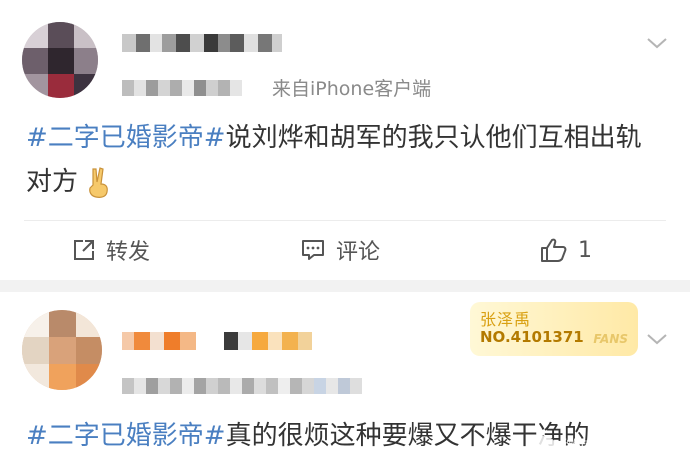  I want to click on fan-badge-name: 张泽禹, so click(506, 319).